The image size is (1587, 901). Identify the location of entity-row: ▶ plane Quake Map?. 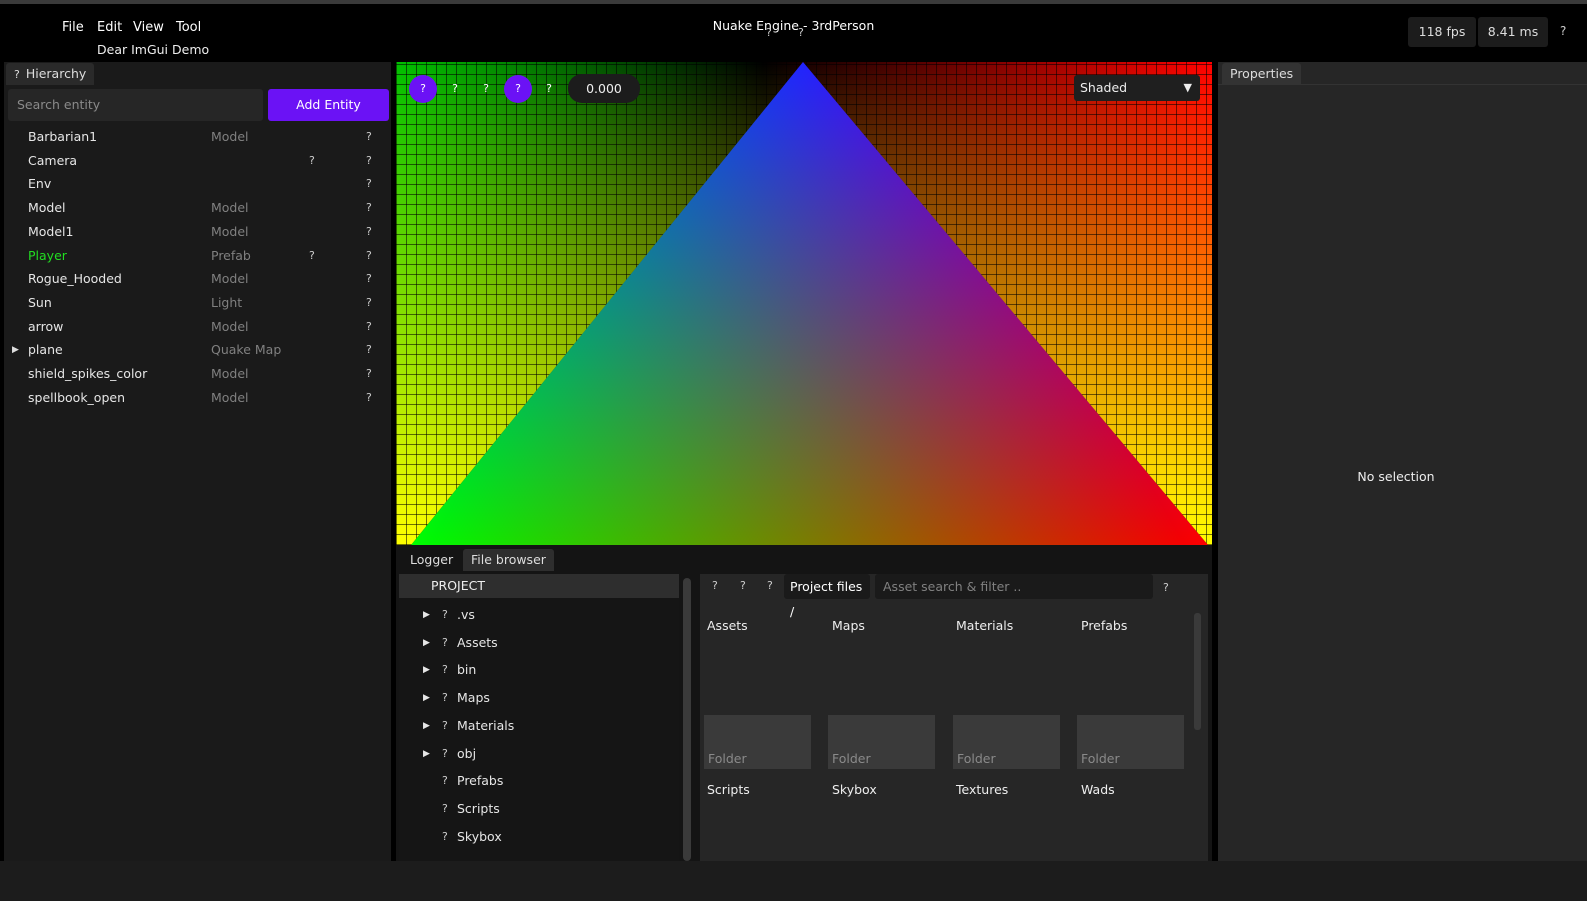
(197, 350).